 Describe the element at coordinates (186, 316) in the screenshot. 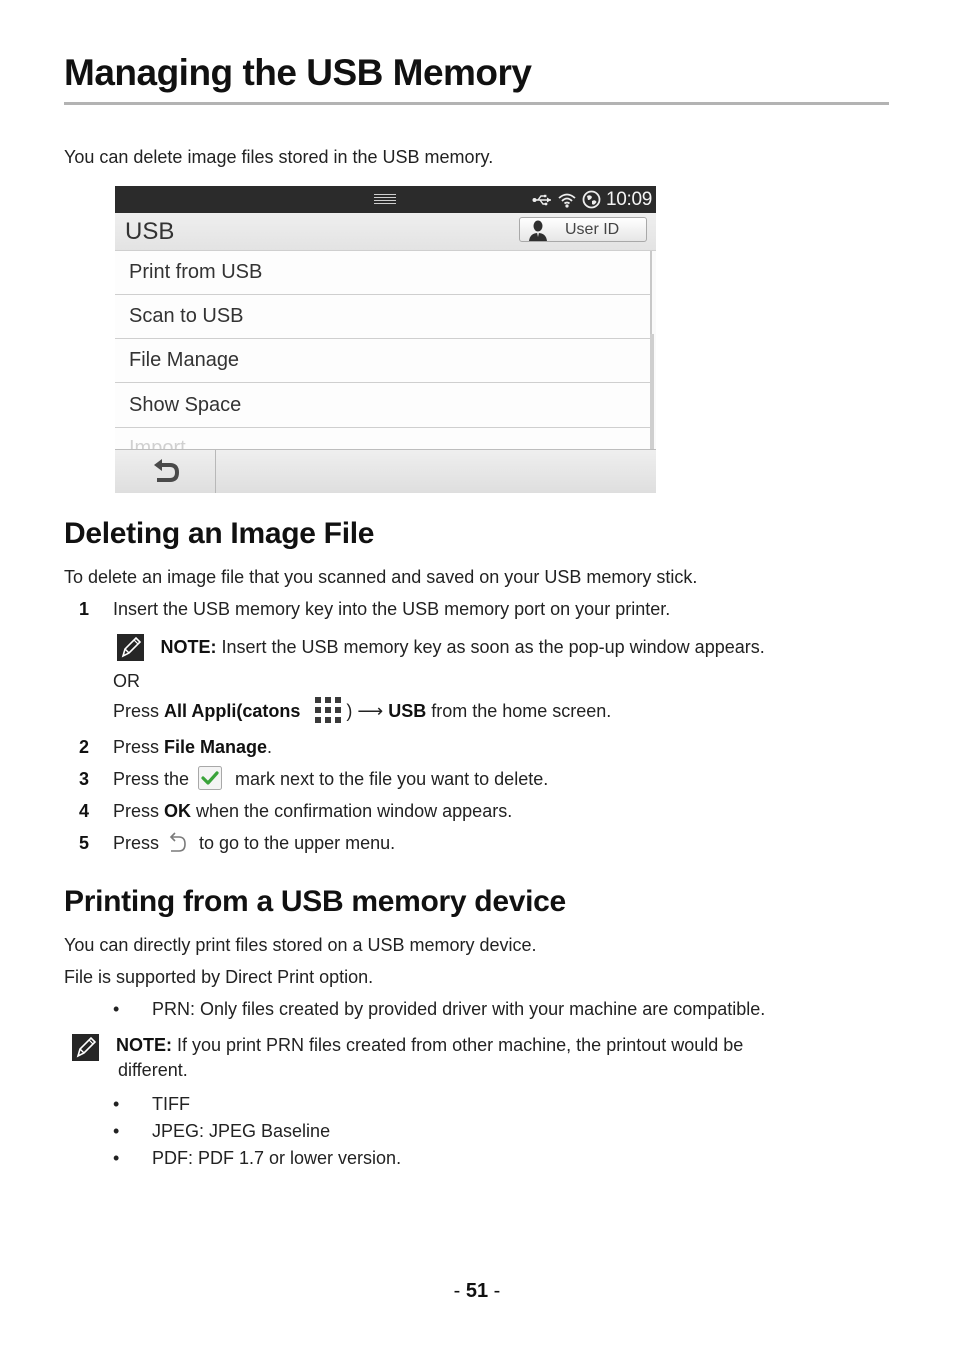

I see `menu-item-label: Scan to USB` at that location.